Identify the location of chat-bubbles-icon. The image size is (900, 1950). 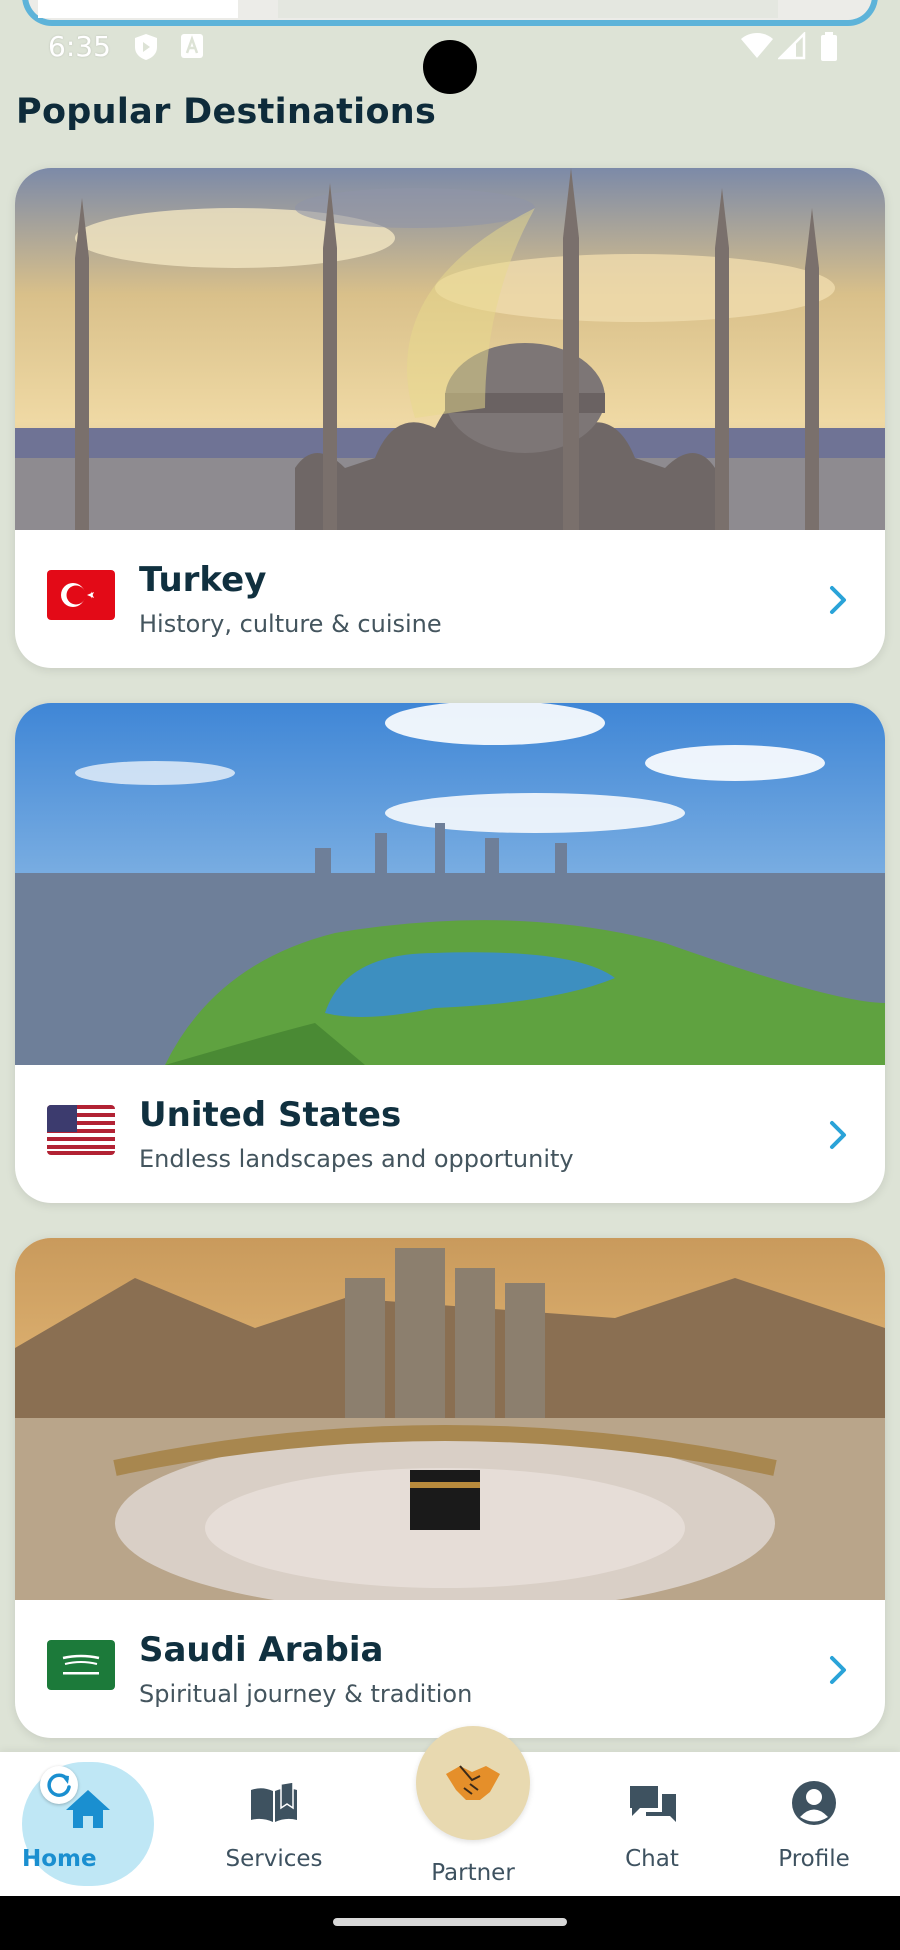
(653, 1807).